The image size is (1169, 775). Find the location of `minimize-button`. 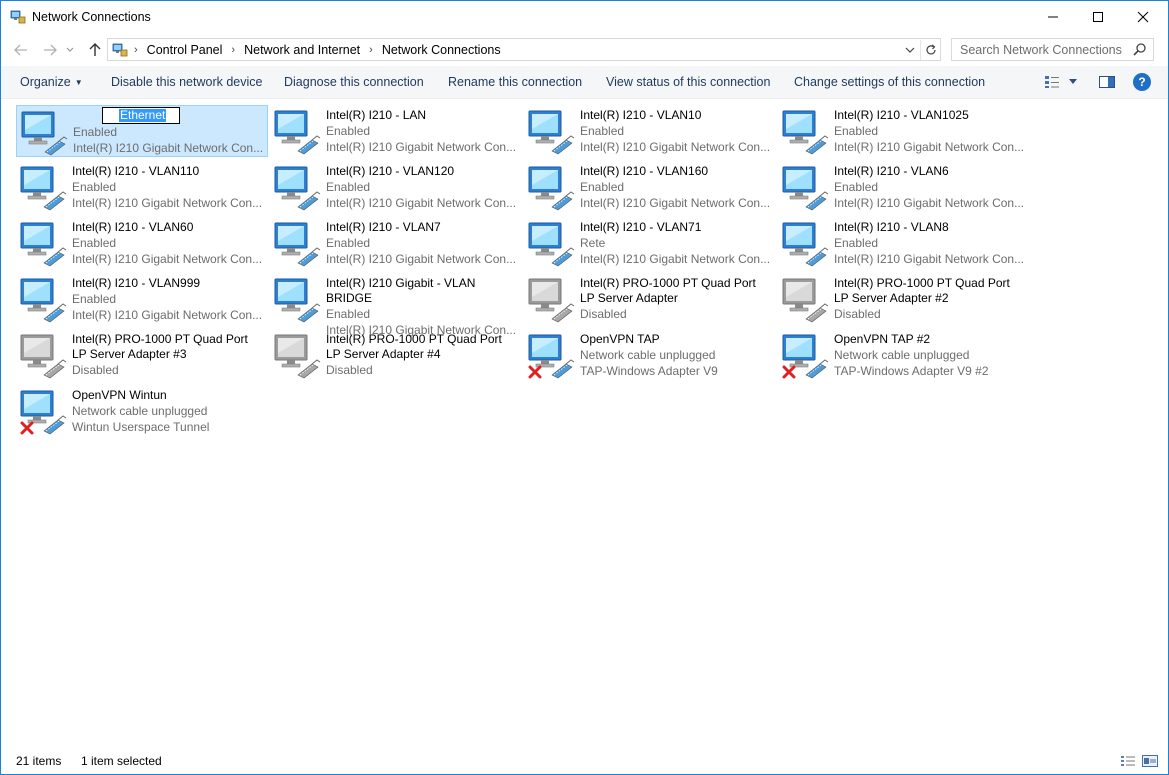

minimize-button is located at coordinates (1053, 17).